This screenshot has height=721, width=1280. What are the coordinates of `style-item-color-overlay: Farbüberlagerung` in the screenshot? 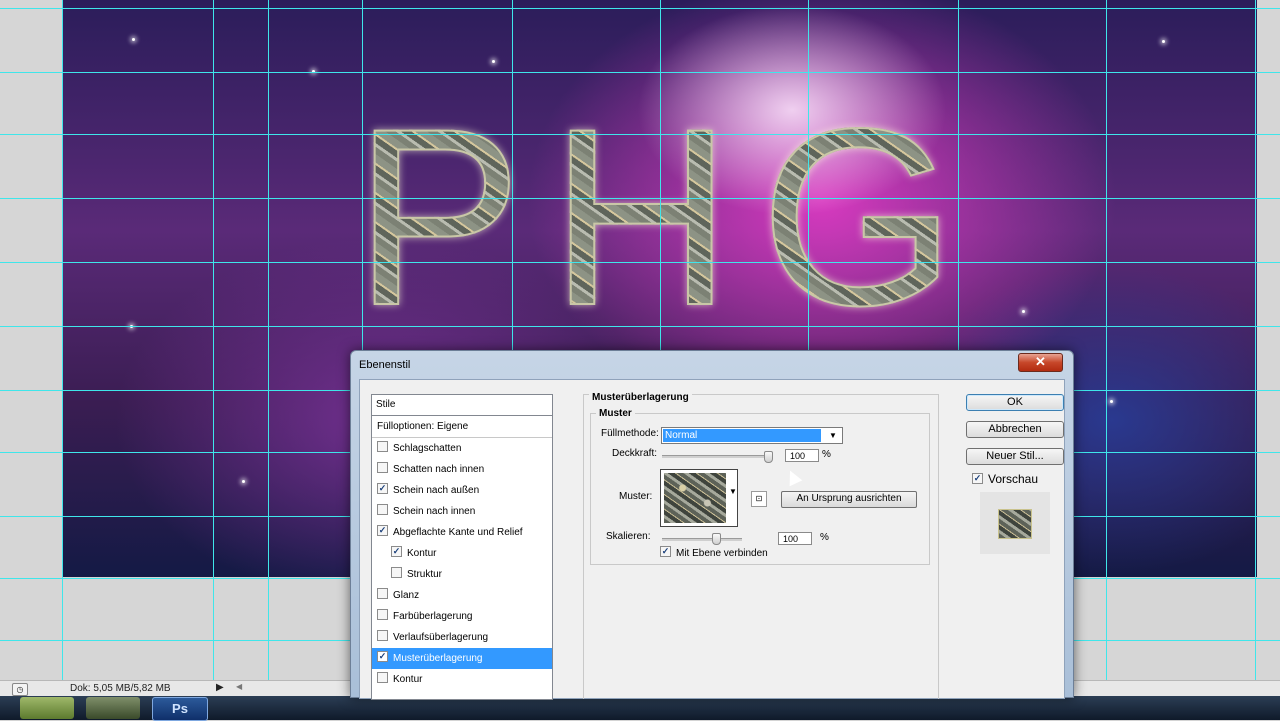 It's located at (462, 616).